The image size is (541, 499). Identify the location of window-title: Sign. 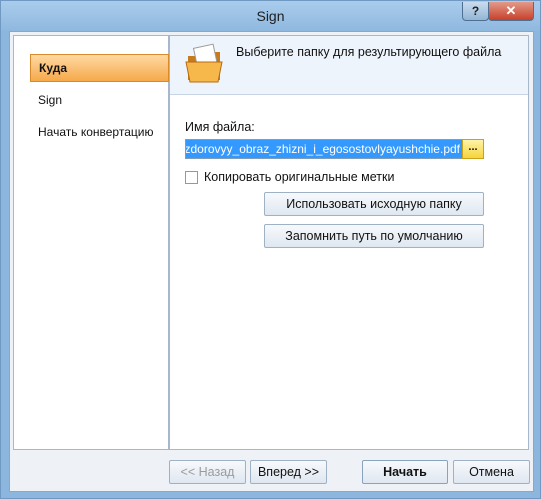
(270, 16).